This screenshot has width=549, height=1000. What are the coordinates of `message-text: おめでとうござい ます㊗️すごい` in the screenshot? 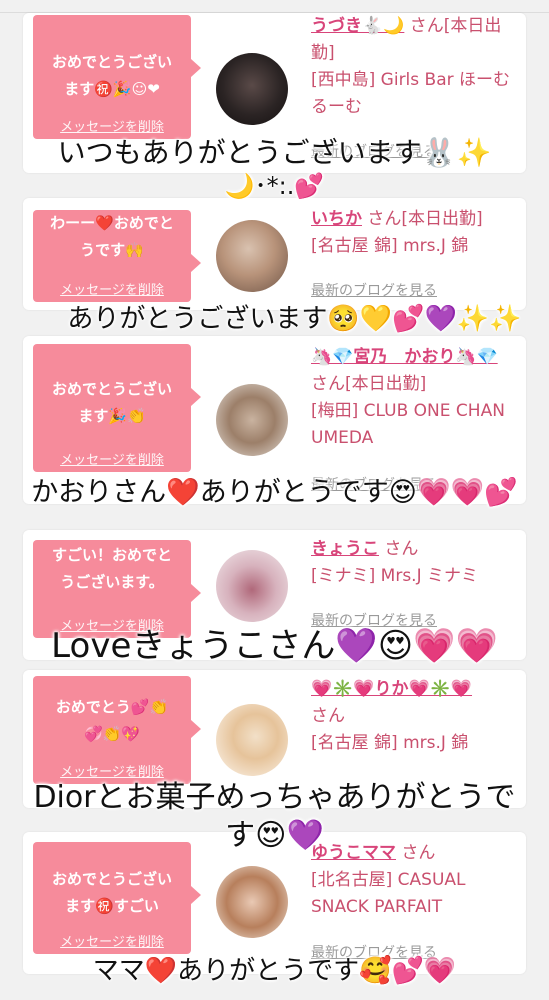 It's located at (111, 892).